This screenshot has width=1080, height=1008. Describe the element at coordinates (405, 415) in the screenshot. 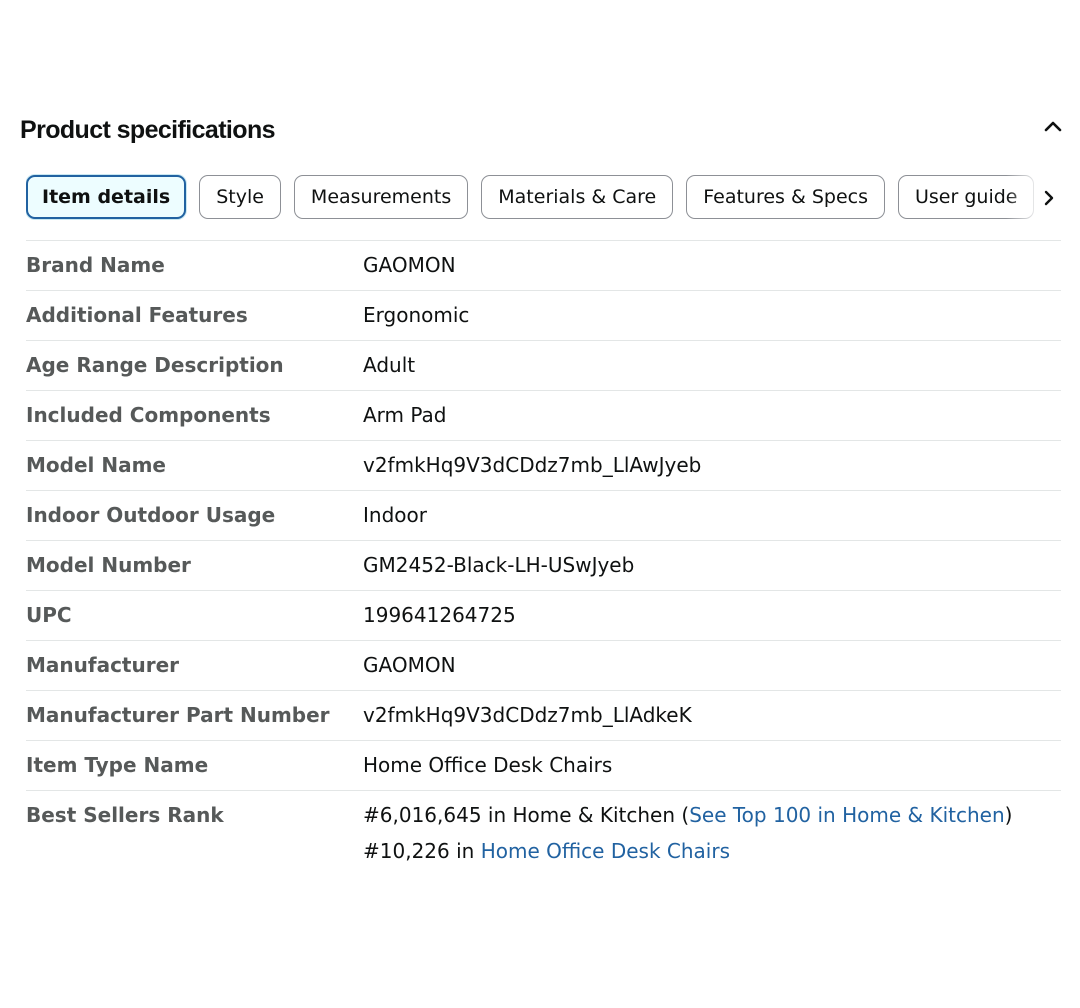

I see `spec-value: Arm Pad` at that location.